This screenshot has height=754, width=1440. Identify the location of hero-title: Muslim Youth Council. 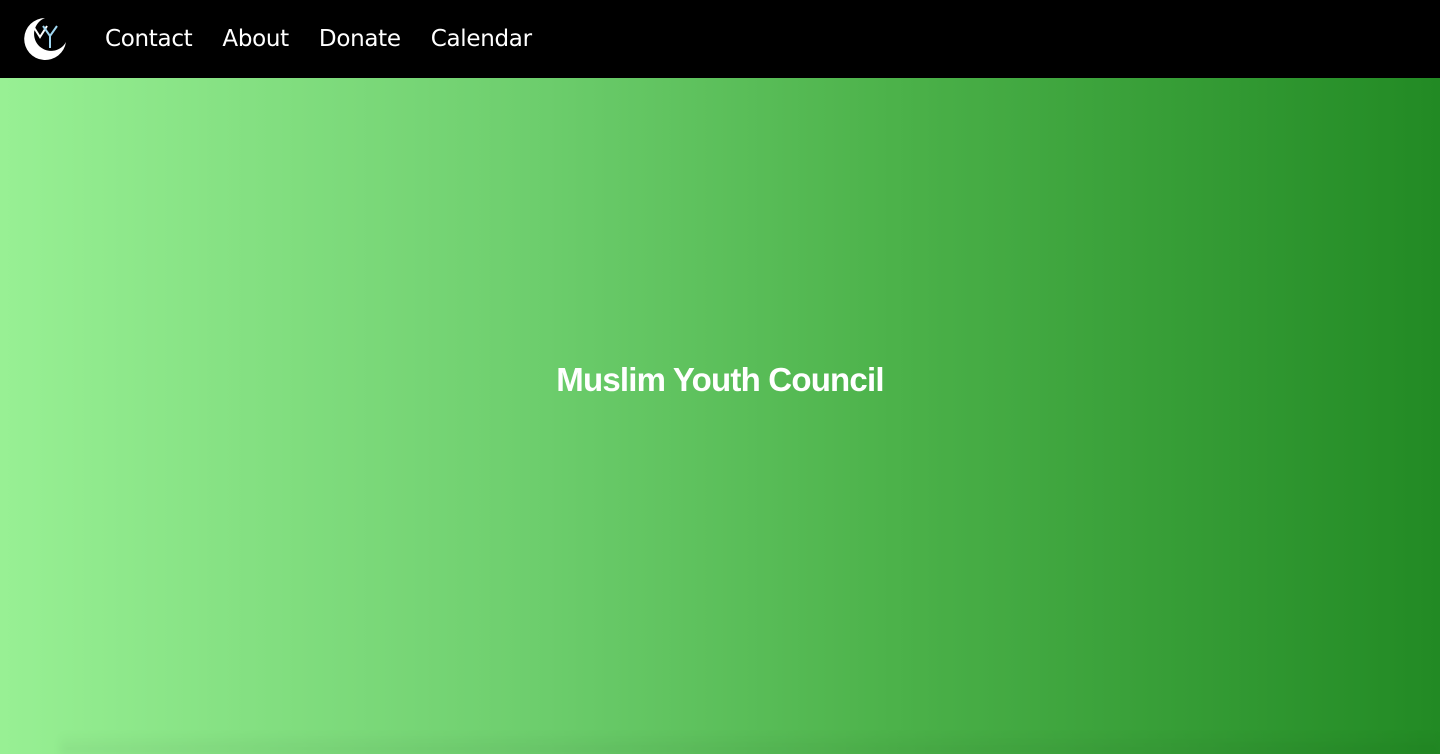
(720, 379).